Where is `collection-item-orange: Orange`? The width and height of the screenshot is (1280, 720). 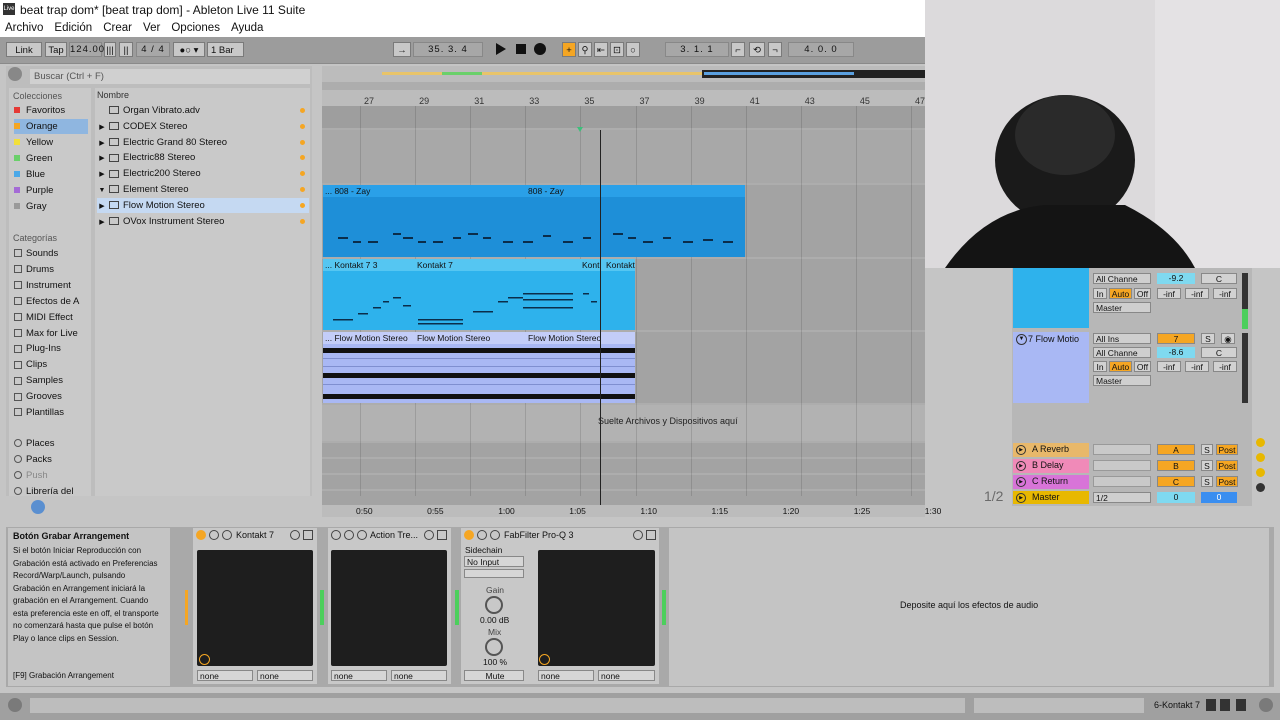 collection-item-orange: Orange is located at coordinates (51, 126).